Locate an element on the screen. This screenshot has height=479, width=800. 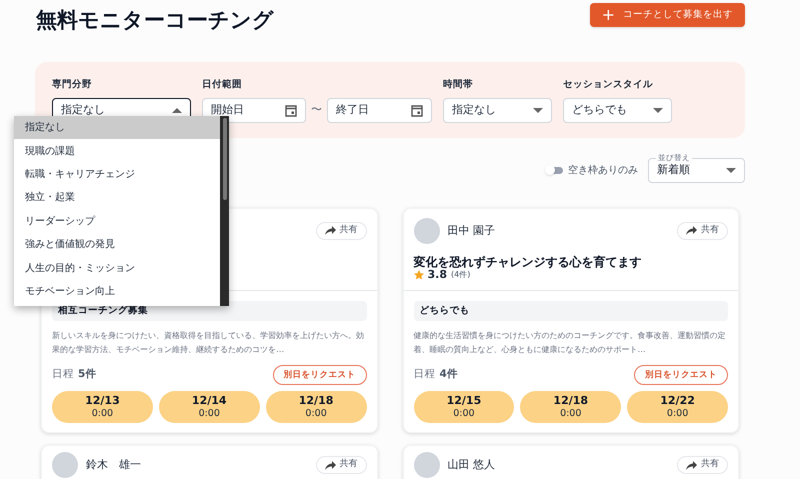
star-icon is located at coordinates (419, 275).